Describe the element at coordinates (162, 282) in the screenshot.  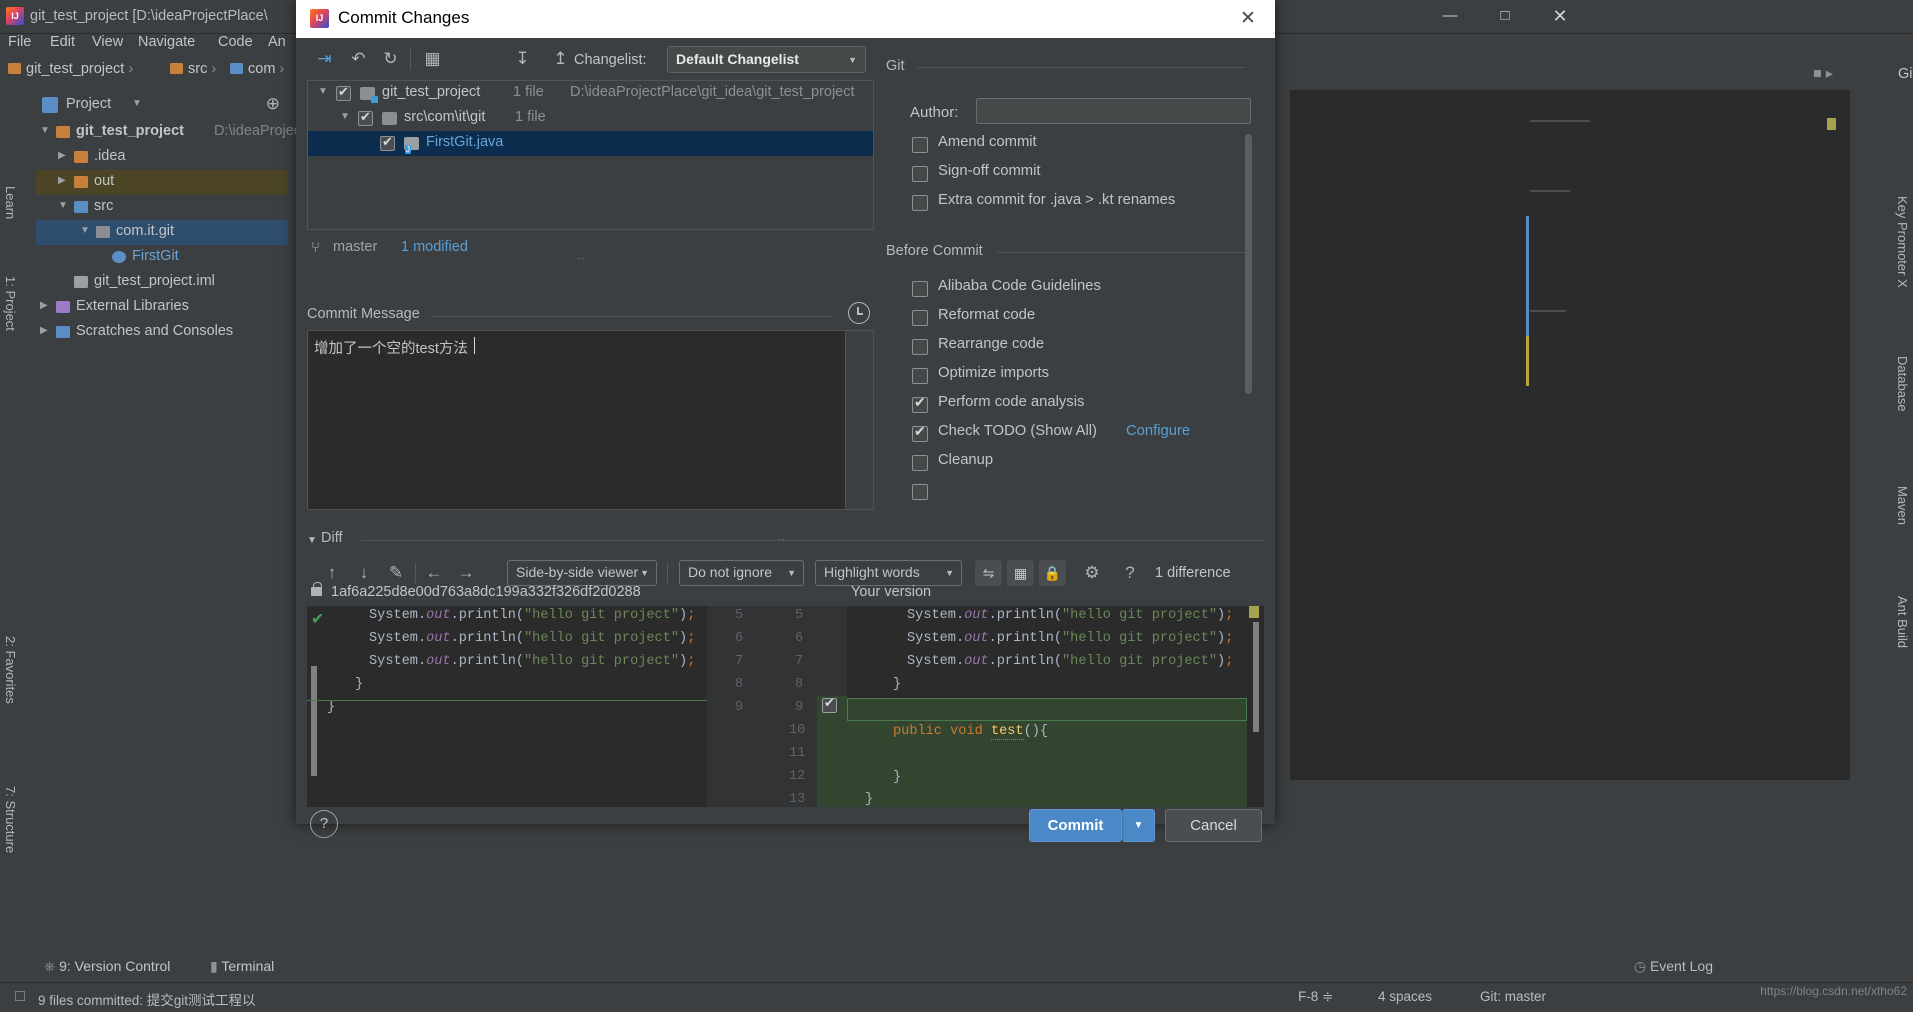
I see `tree-item-iml: git_test_project.iml` at that location.